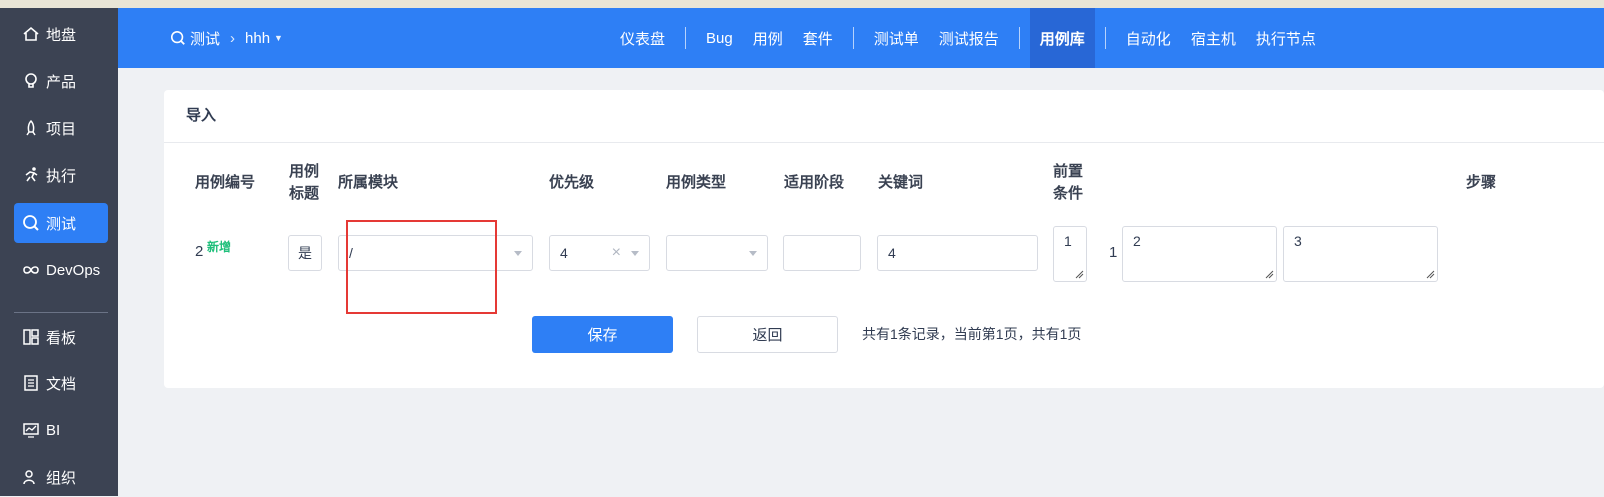 The width and height of the screenshot is (1604, 497). What do you see at coordinates (696, 182) in the screenshot?
I see `col-case-type: 用例类型` at bounding box center [696, 182].